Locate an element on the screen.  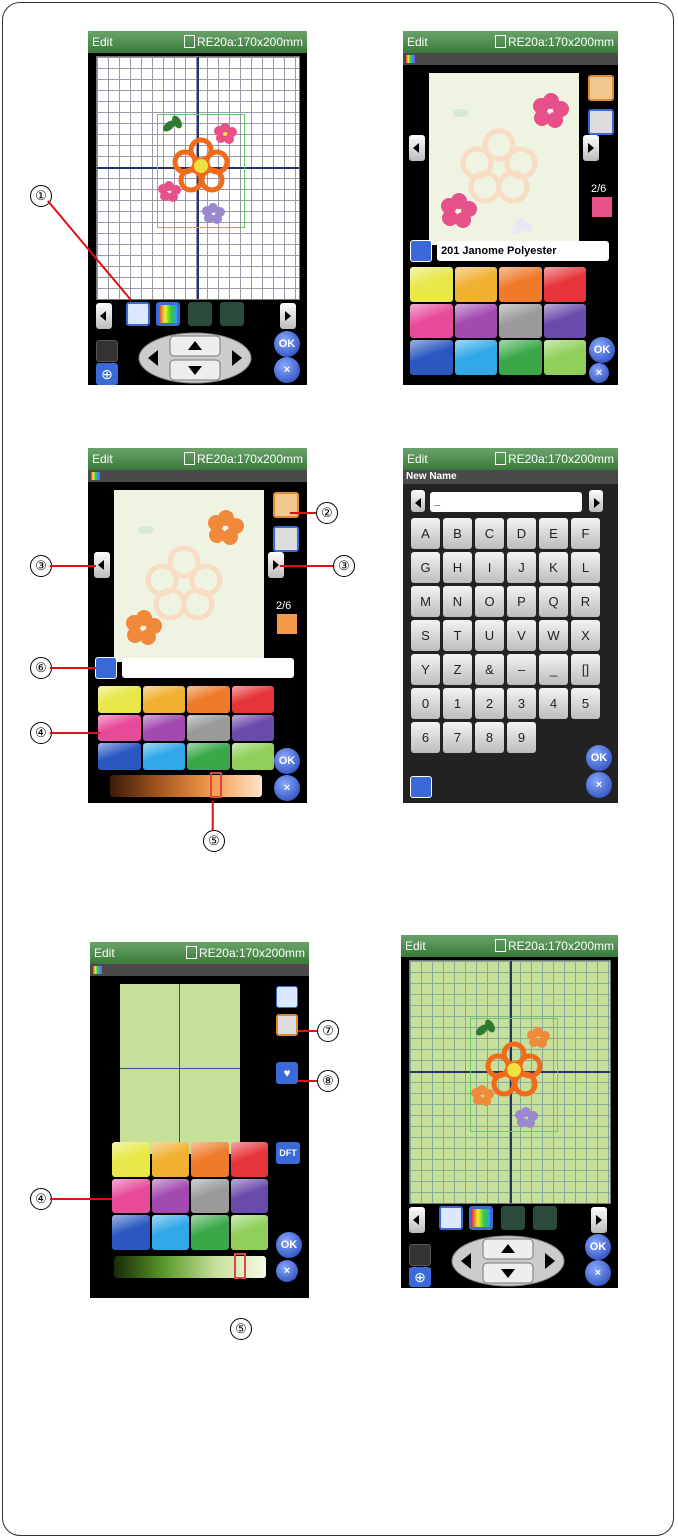
thread-brand-button is located at coordinates (106, 668).